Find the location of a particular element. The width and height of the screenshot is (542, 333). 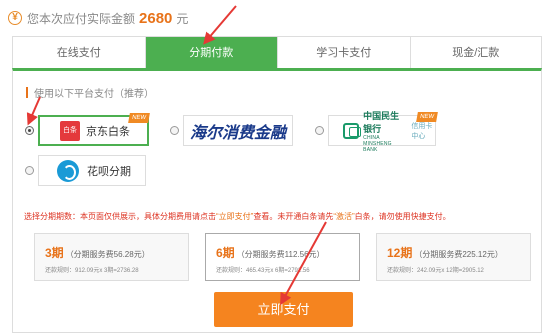

plan-detail: 还款规则：242.09元x 12期=2905.12 is located at coordinates (435, 271).